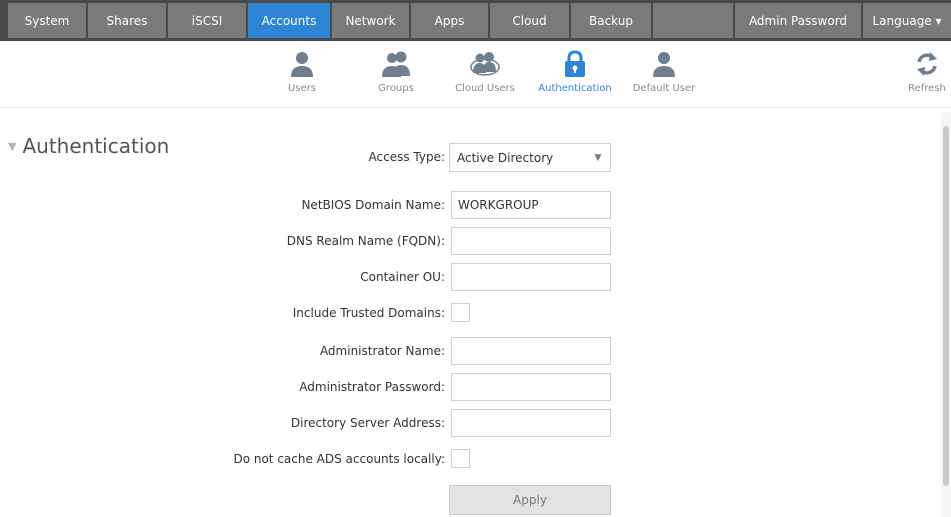  What do you see at coordinates (301, 88) in the screenshot?
I see `subnav-label: Users` at bounding box center [301, 88].